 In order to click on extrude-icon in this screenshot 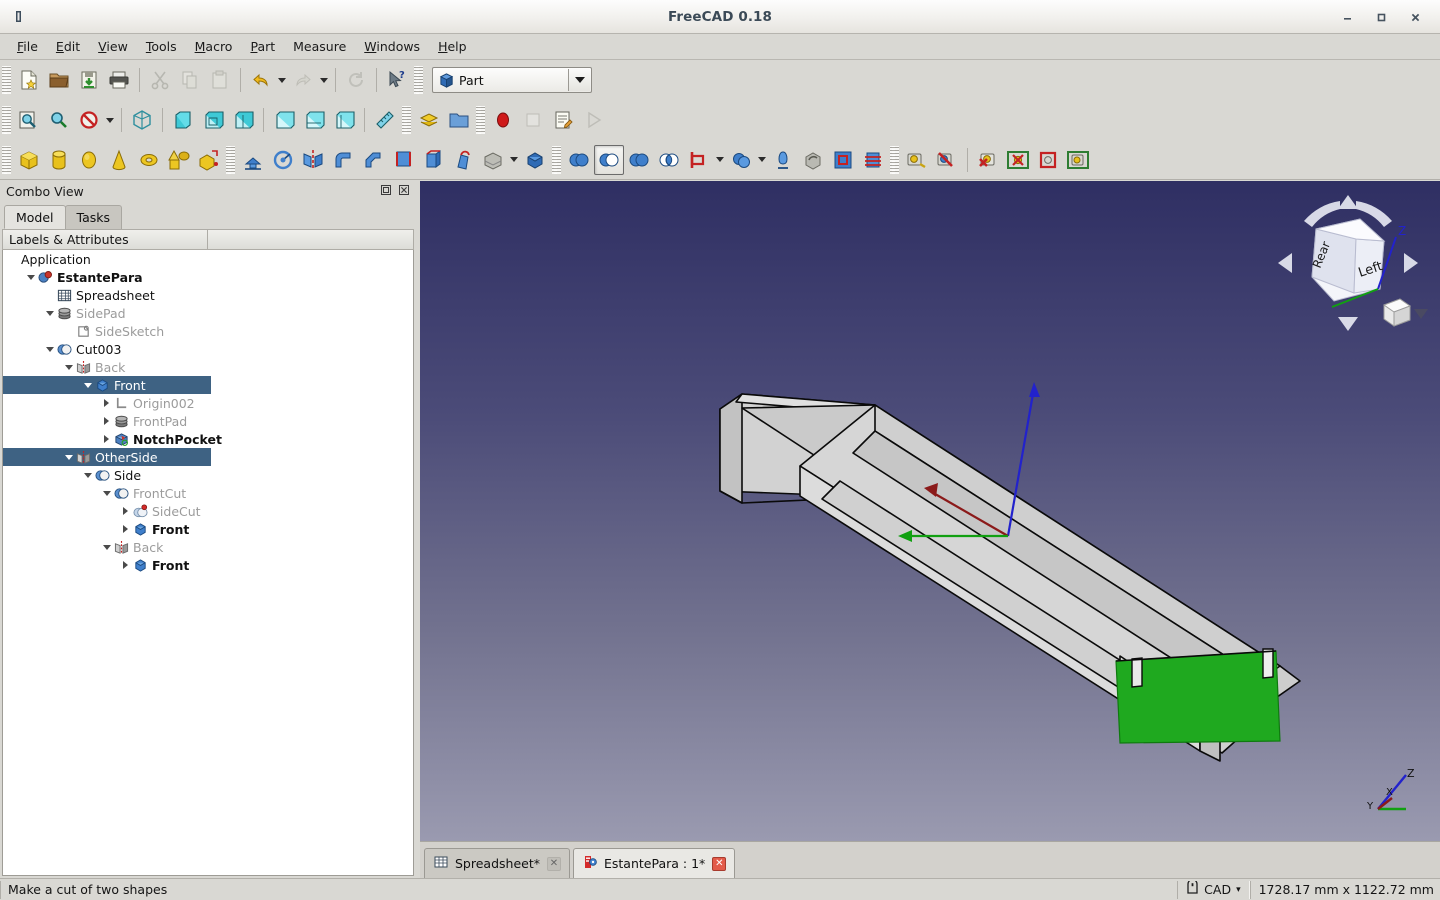, I will do `click(253, 160)`.